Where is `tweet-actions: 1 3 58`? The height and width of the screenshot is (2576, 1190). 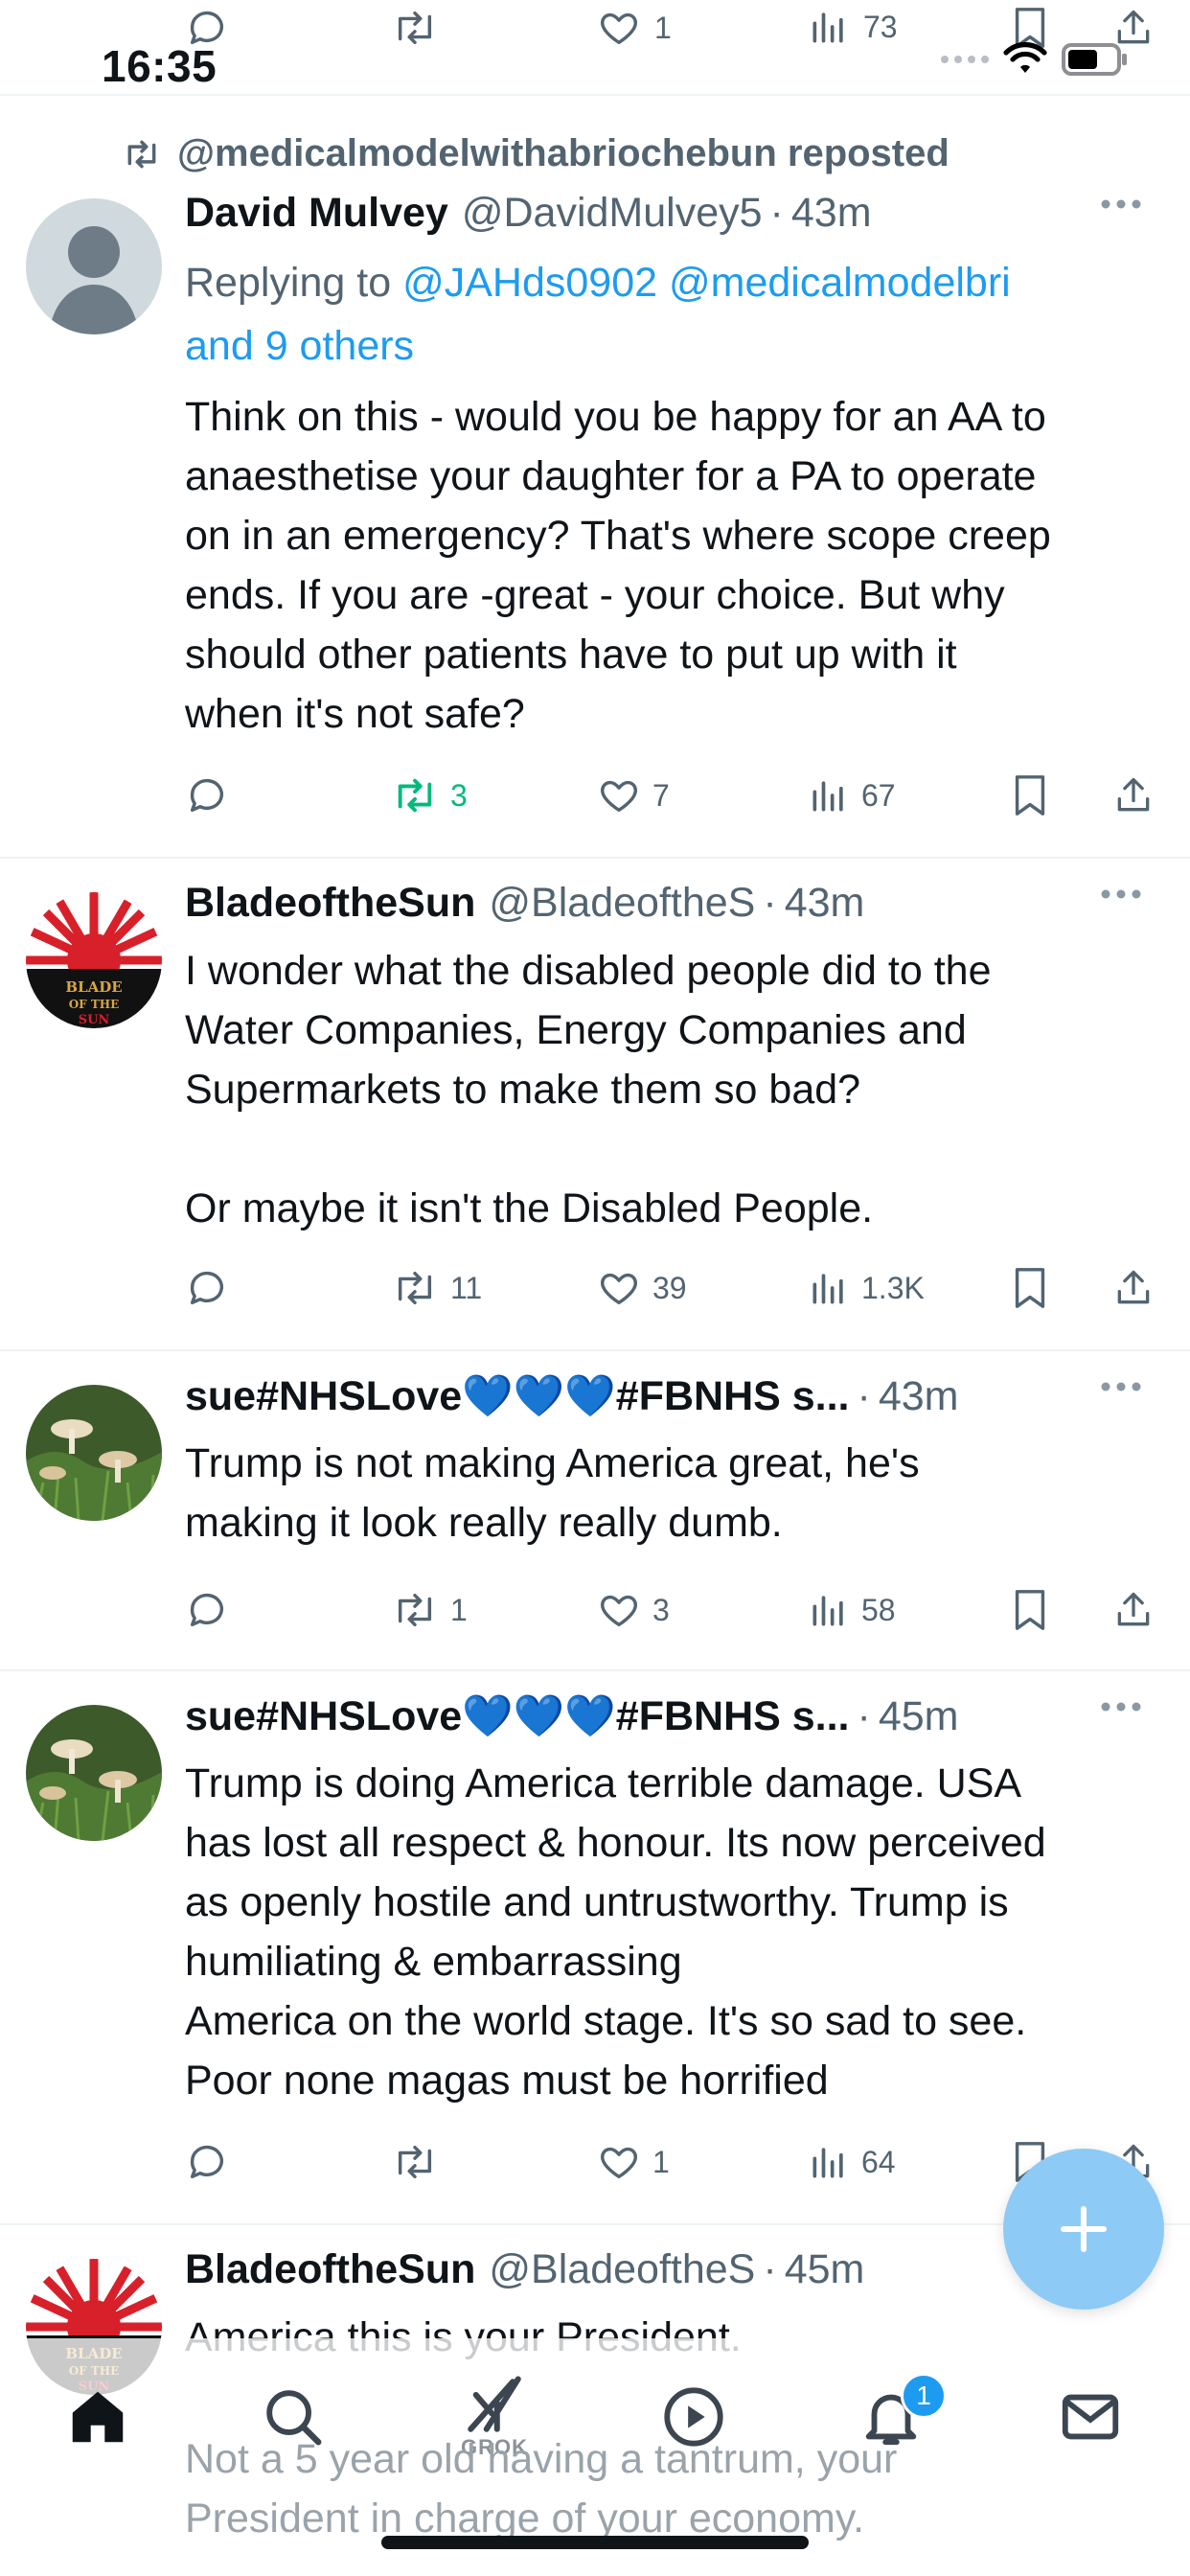 tweet-actions: 1 3 58 is located at coordinates (687, 1610).